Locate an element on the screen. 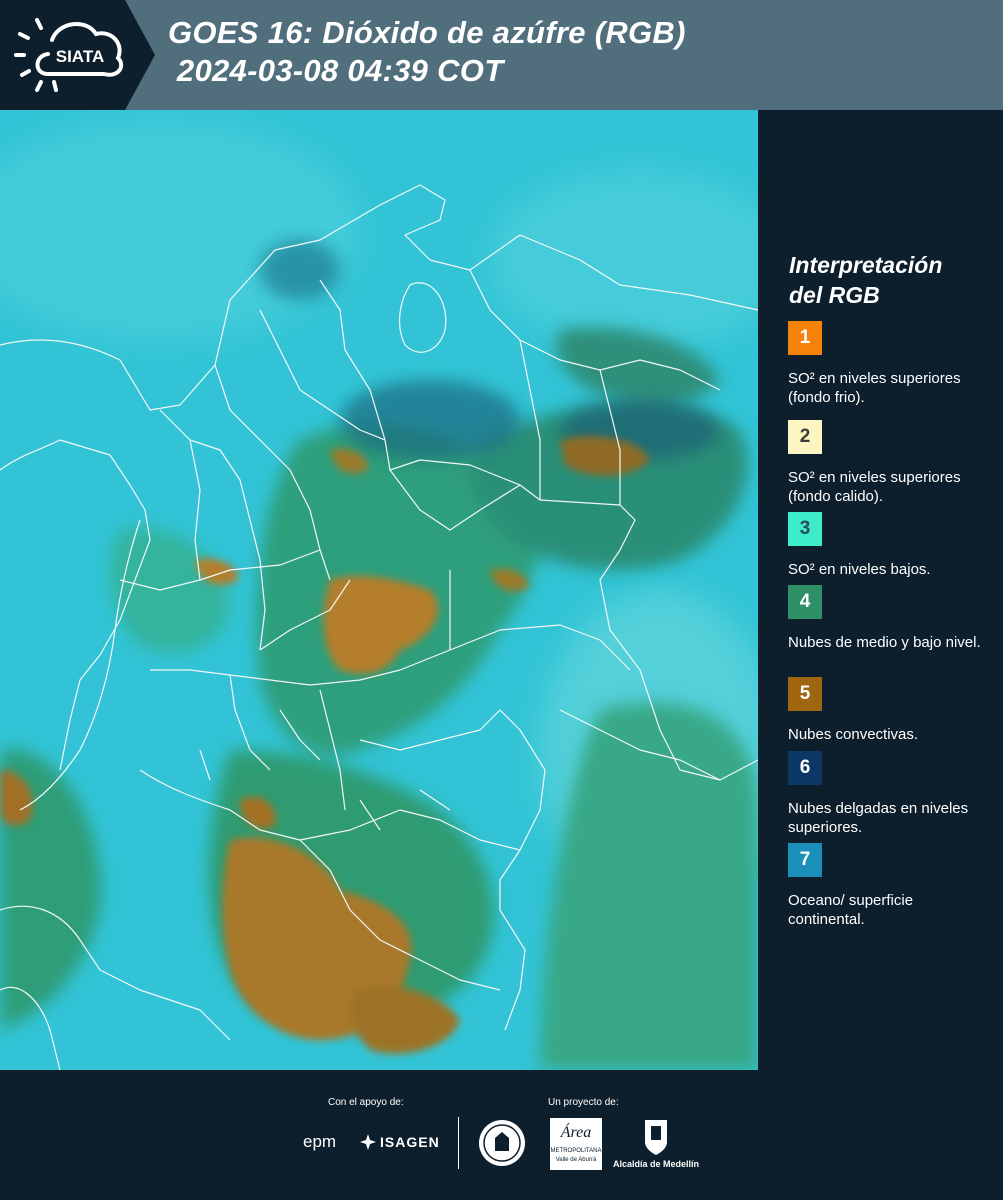  alcaldia-shield is located at coordinates (656, 1139).